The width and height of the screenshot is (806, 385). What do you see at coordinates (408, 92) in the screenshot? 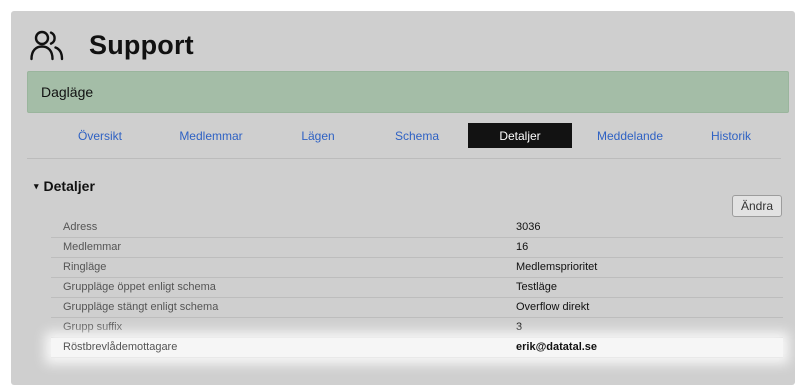
I see `status-banner: Dagläge` at bounding box center [408, 92].